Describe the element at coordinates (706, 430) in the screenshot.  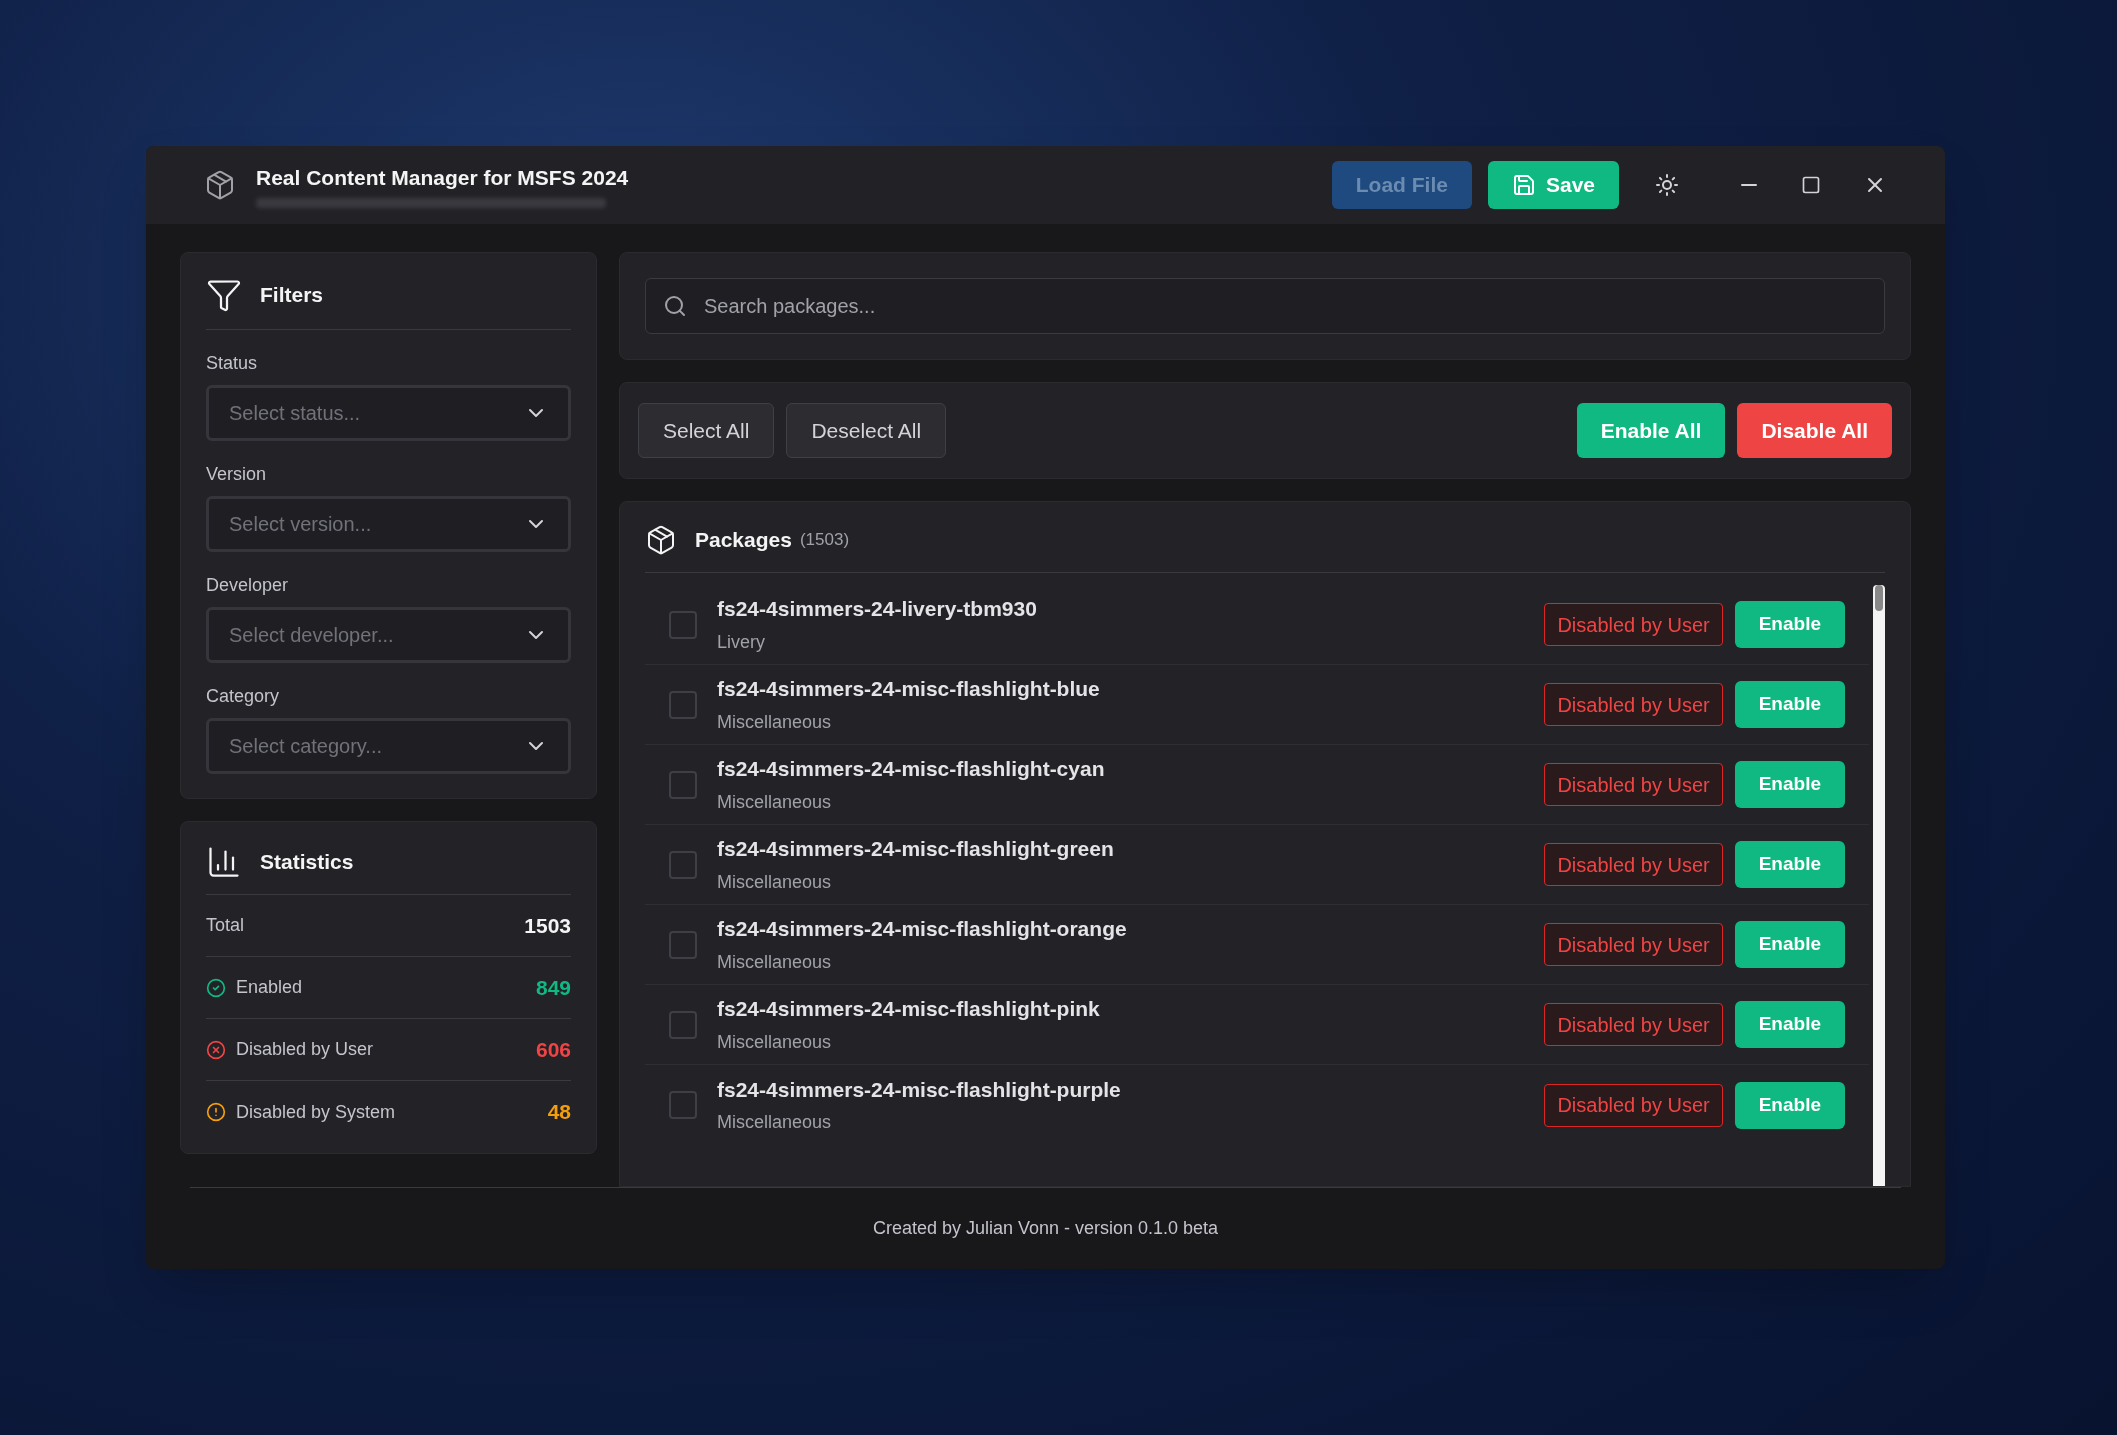
I see `selection-button: Select All` at that location.